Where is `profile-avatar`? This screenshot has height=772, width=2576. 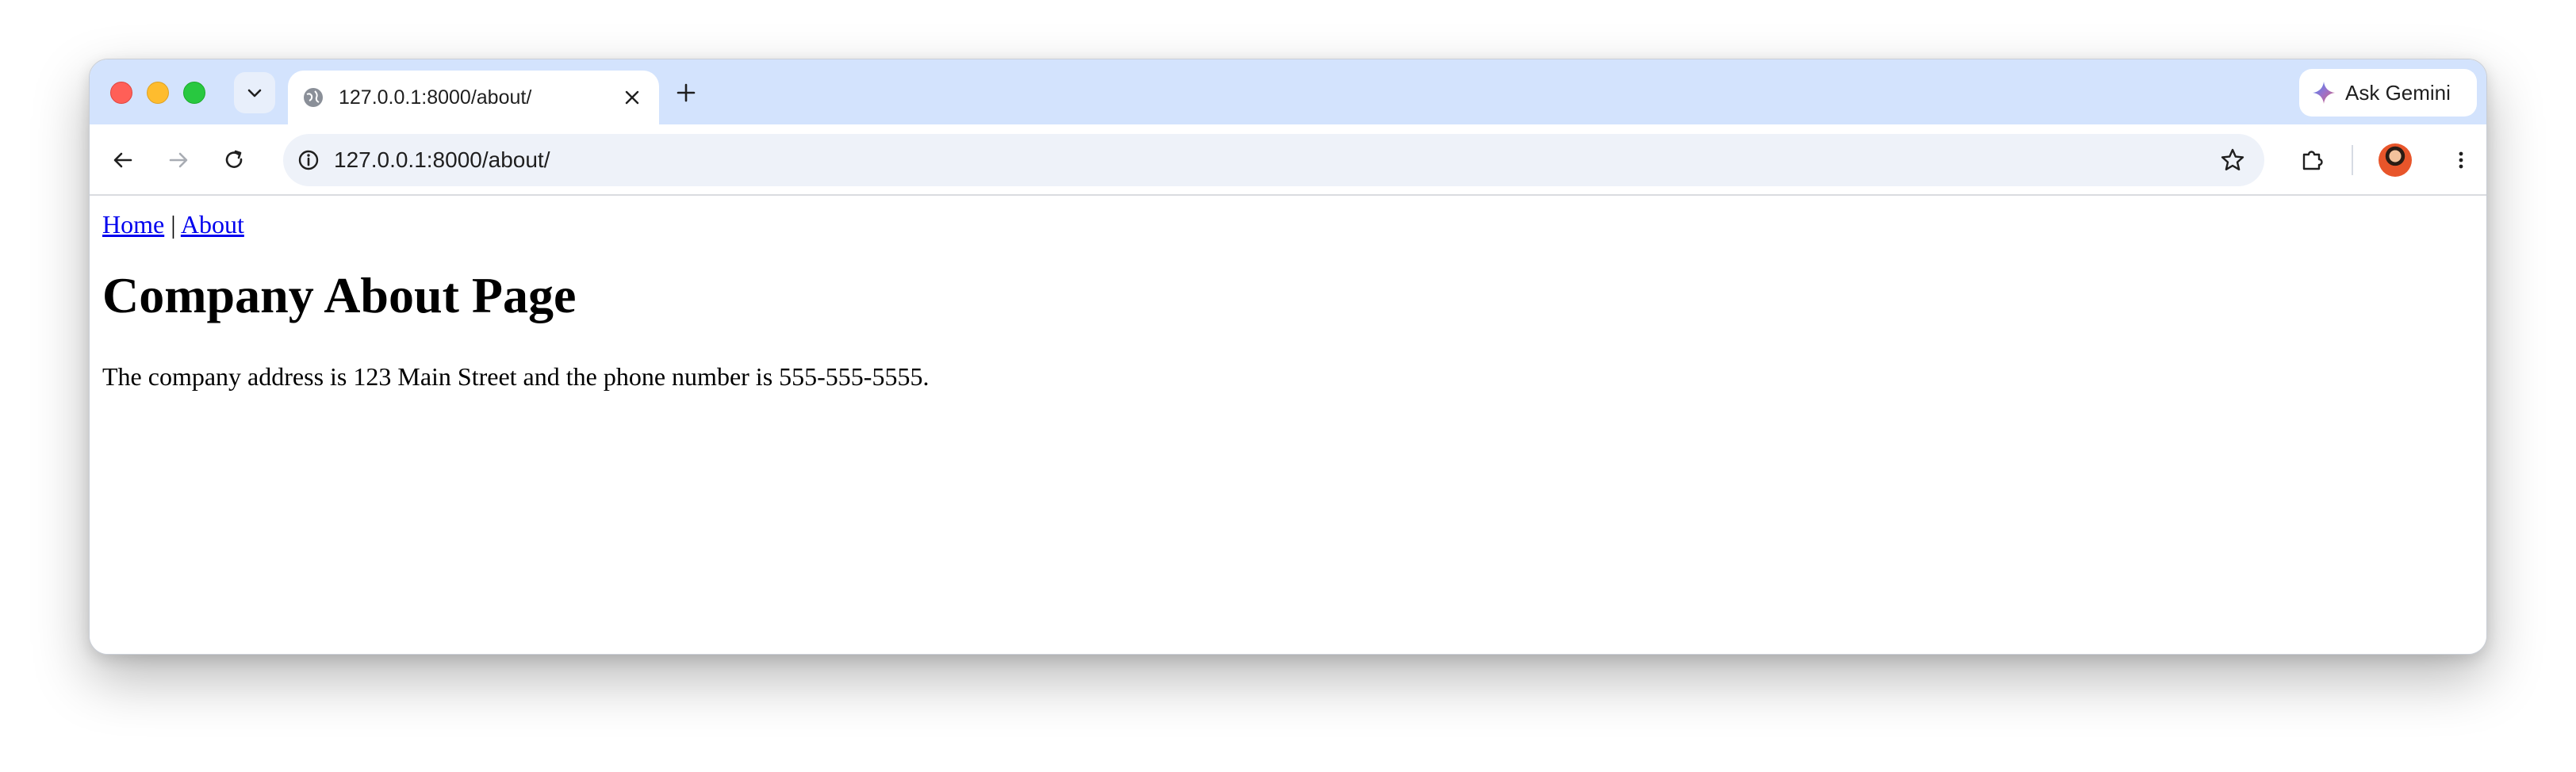 profile-avatar is located at coordinates (2395, 160).